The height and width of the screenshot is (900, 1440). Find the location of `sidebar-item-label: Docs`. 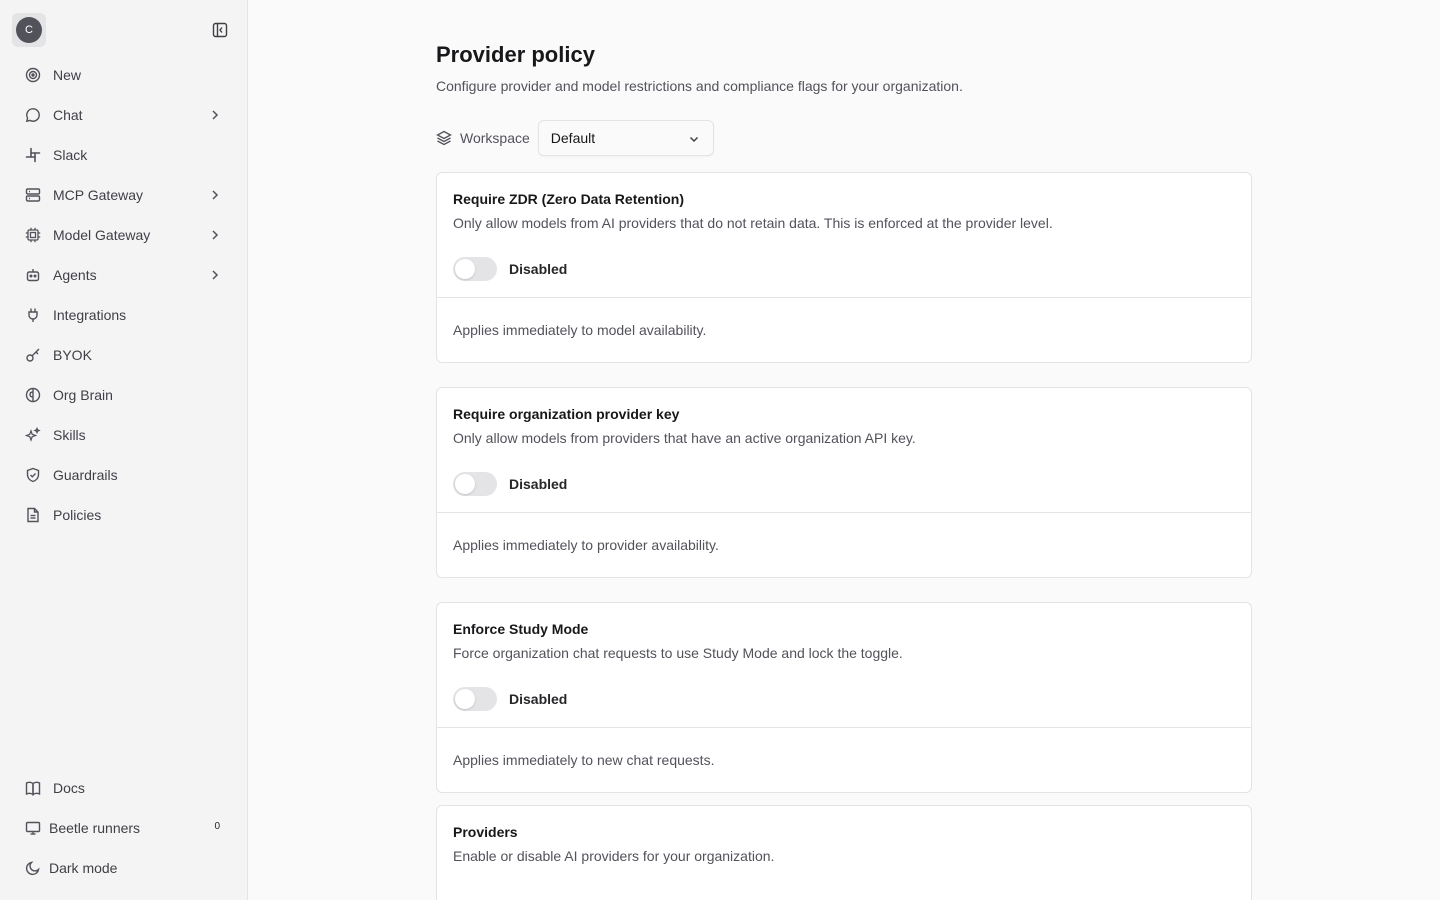

sidebar-item-label: Docs is located at coordinates (69, 788).